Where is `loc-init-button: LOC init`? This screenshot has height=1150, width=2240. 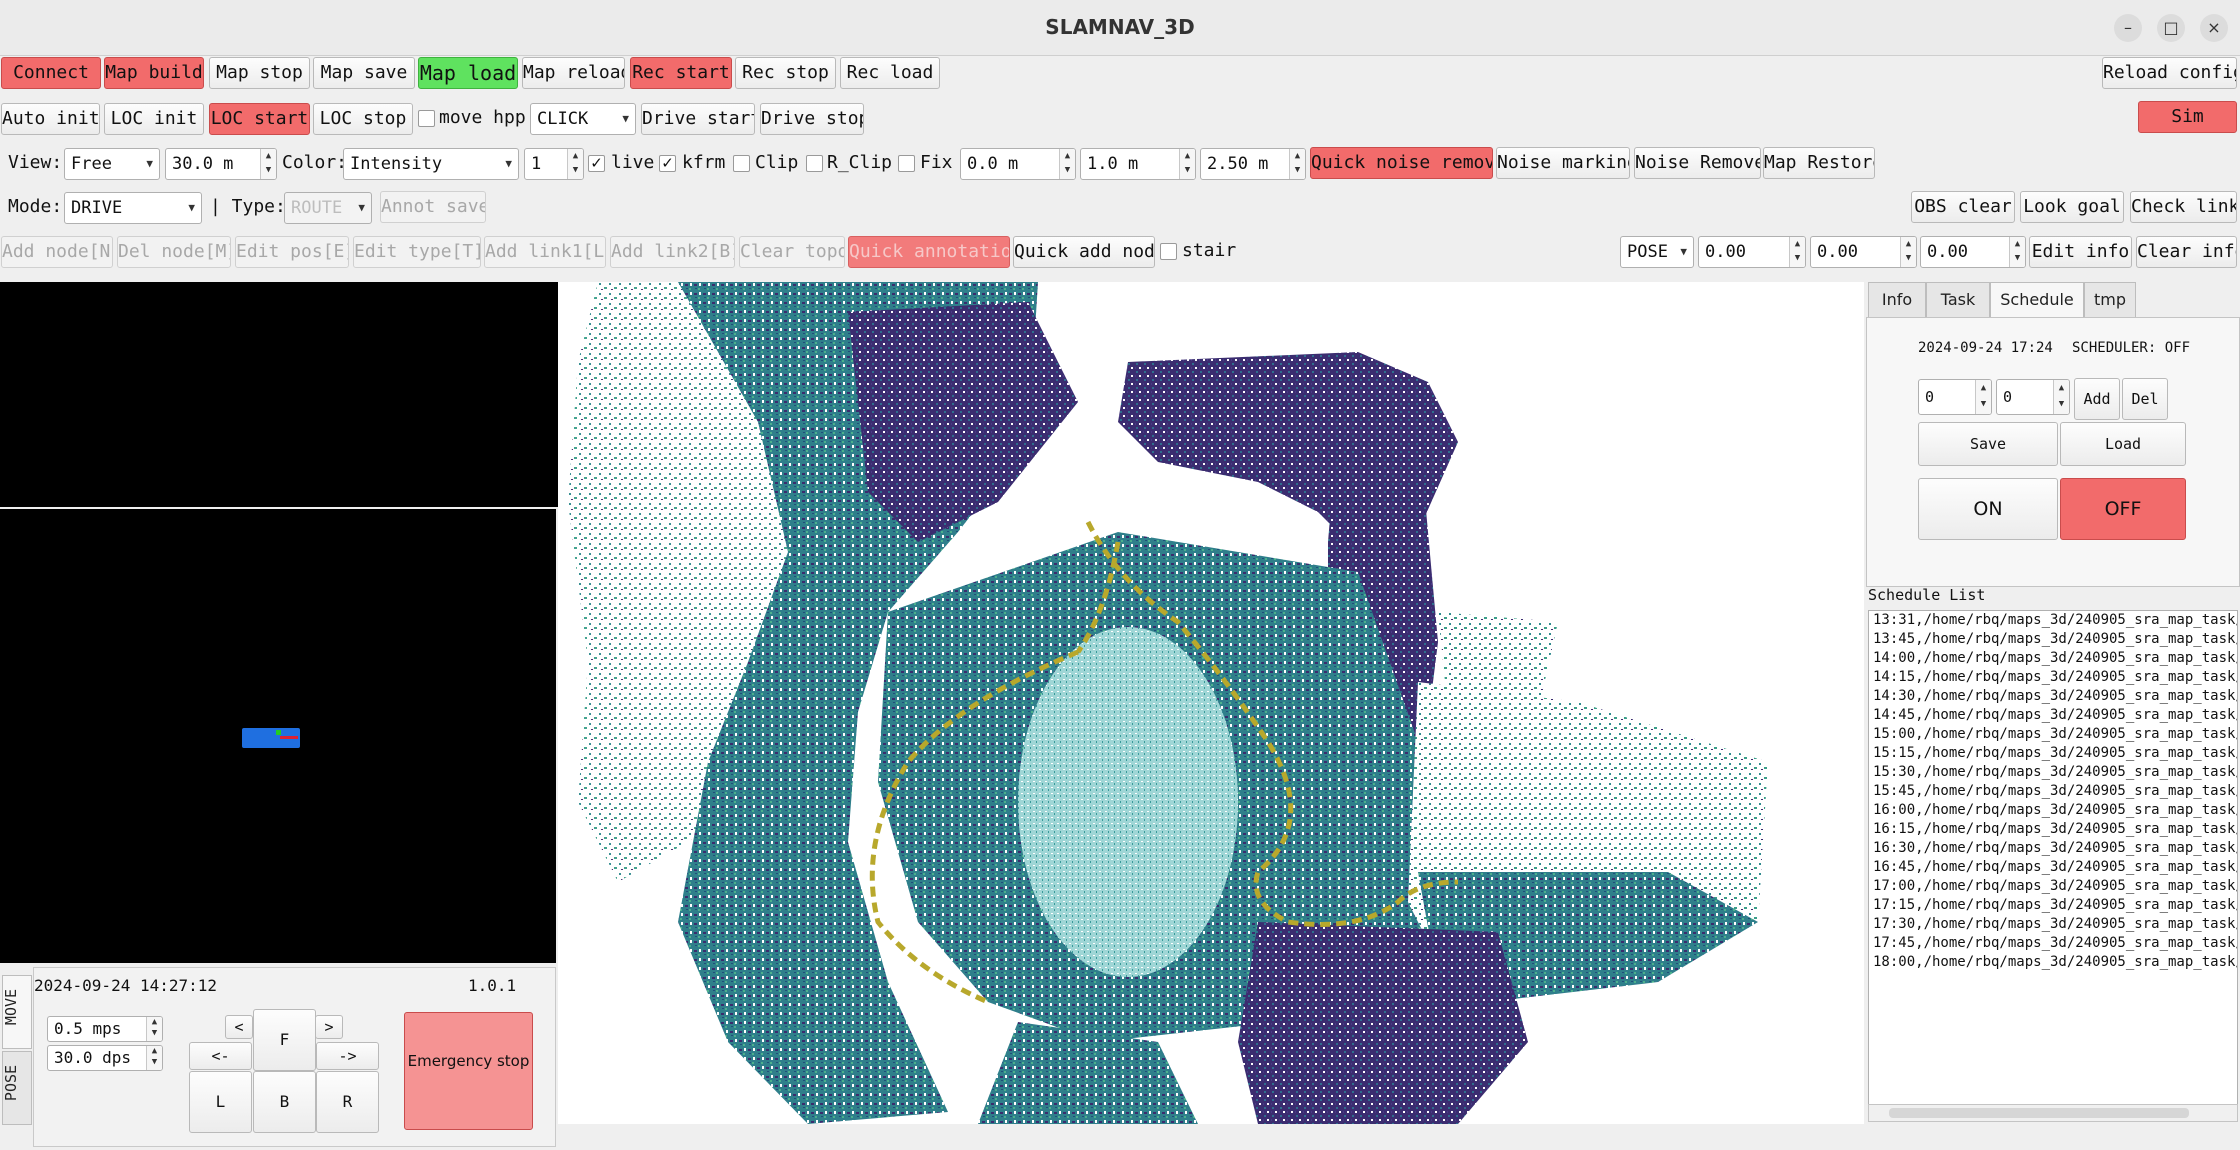 loc-init-button: LOC init is located at coordinates (154, 119).